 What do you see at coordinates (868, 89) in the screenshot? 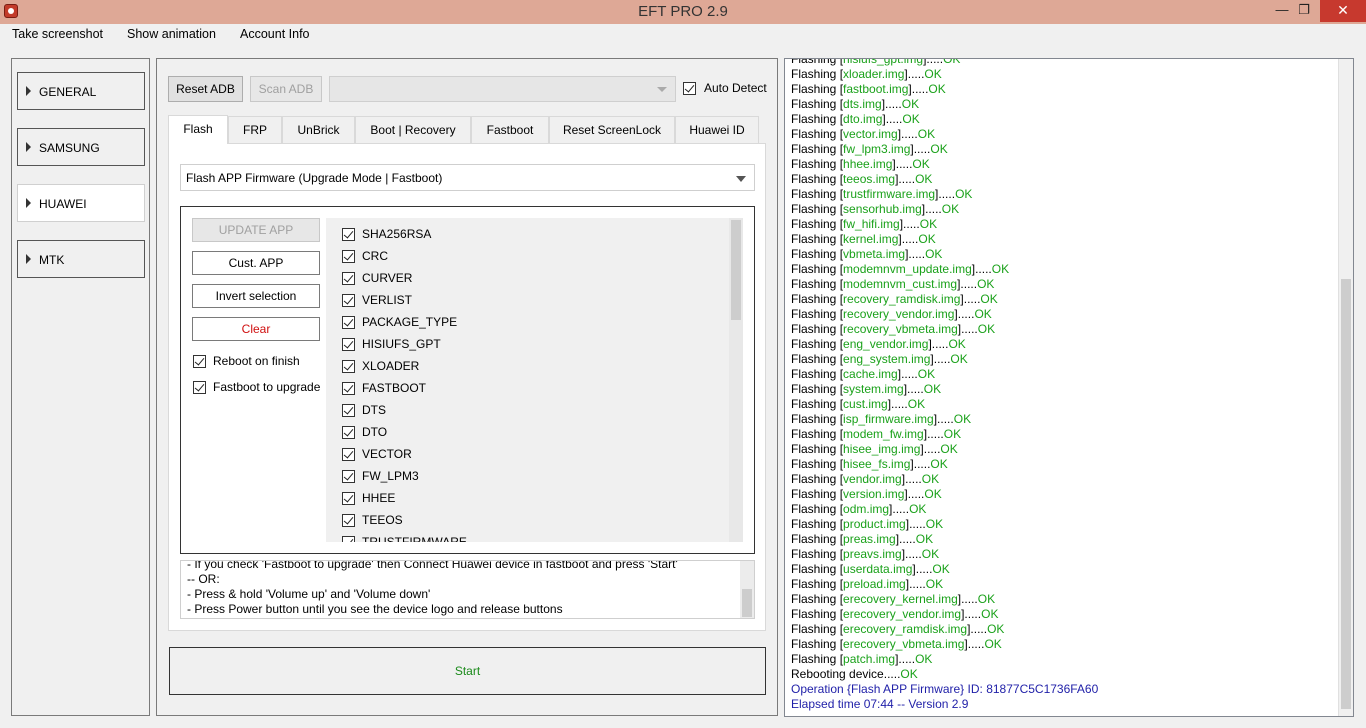
I see `log-line: Flashing [fastboot.img].....OK` at bounding box center [868, 89].